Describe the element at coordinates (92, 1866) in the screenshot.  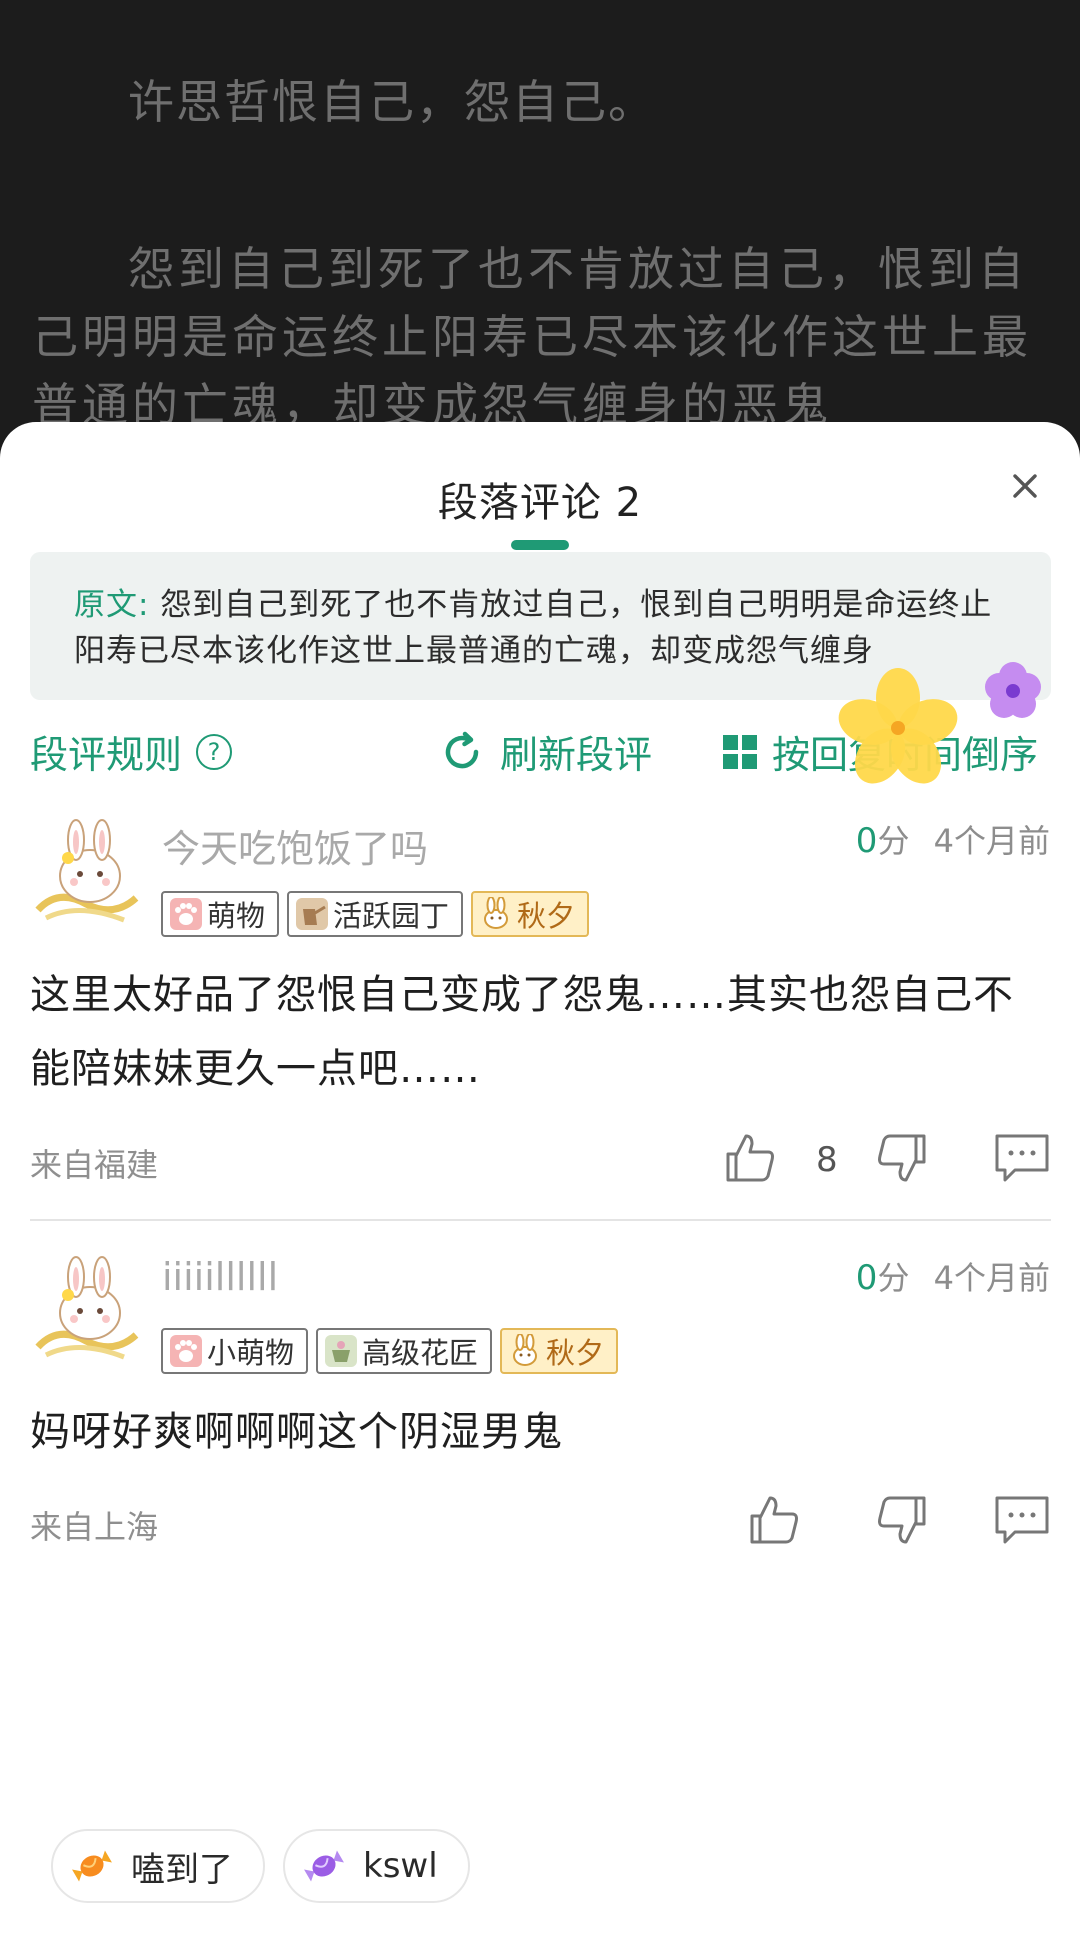
I see `candy-orange-icon` at that location.